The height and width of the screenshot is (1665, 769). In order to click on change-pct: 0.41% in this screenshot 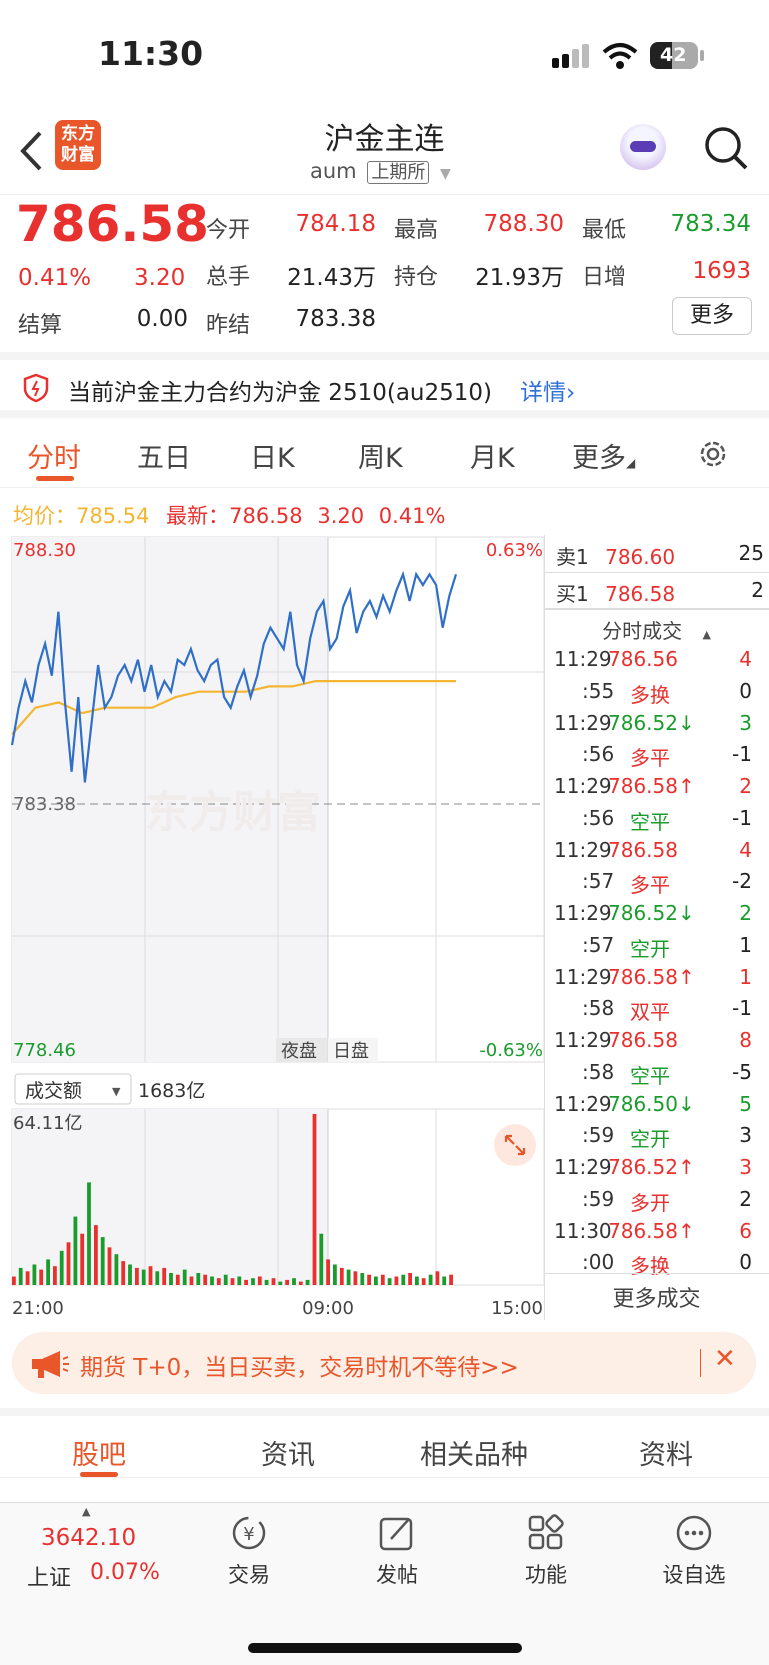, I will do `click(55, 278)`.